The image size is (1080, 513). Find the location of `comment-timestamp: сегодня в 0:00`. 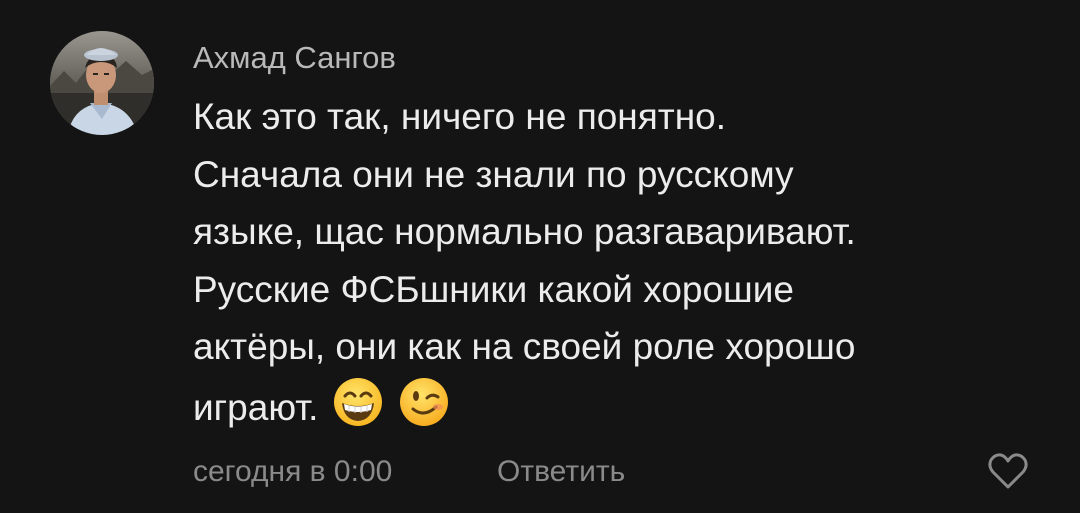

comment-timestamp: сегодня в 0:00 is located at coordinates (293, 471).